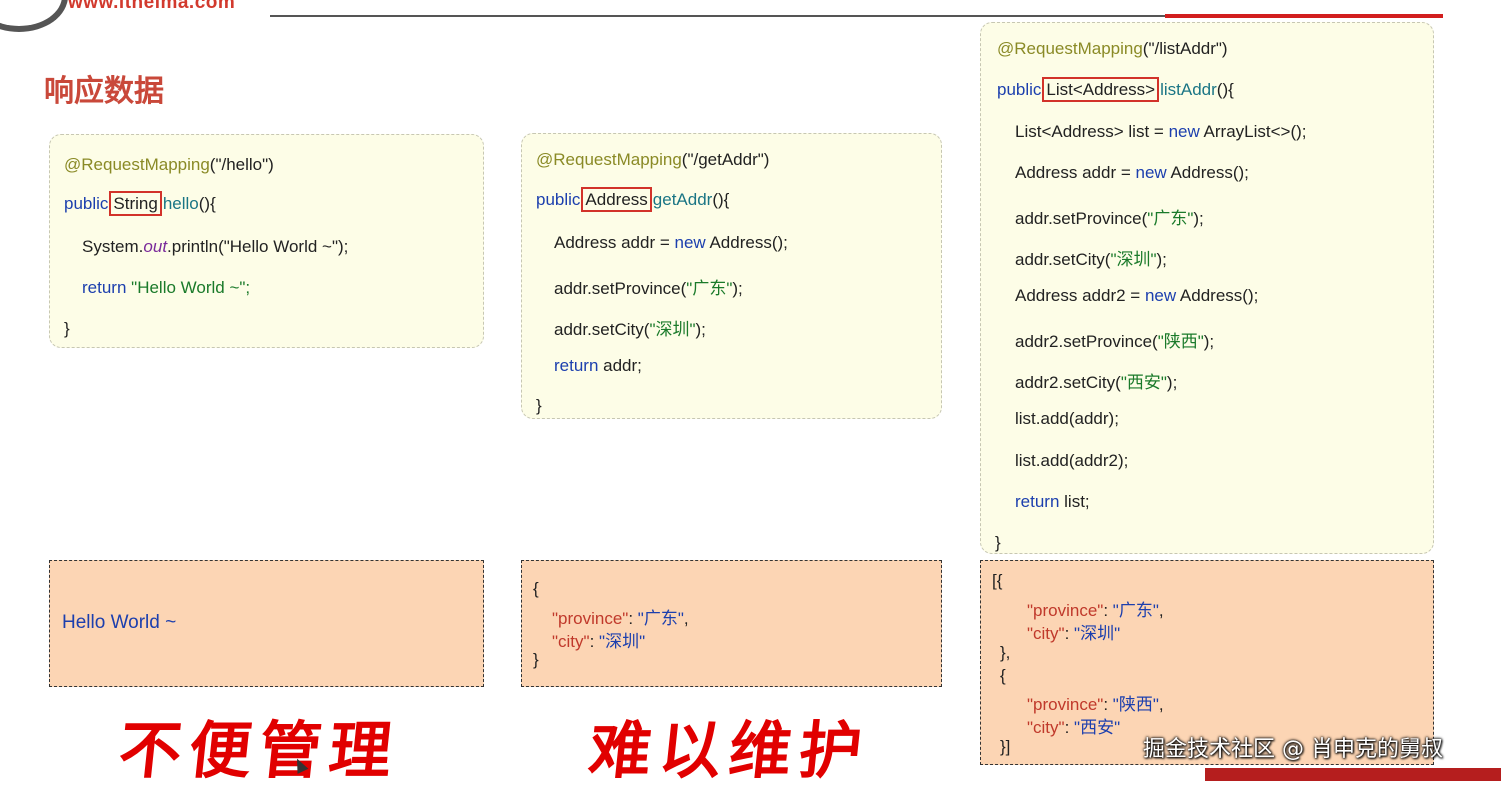 The width and height of the screenshot is (1501, 790). What do you see at coordinates (725, 159) in the screenshot?
I see `annotation-path: ("/getAddr")` at bounding box center [725, 159].